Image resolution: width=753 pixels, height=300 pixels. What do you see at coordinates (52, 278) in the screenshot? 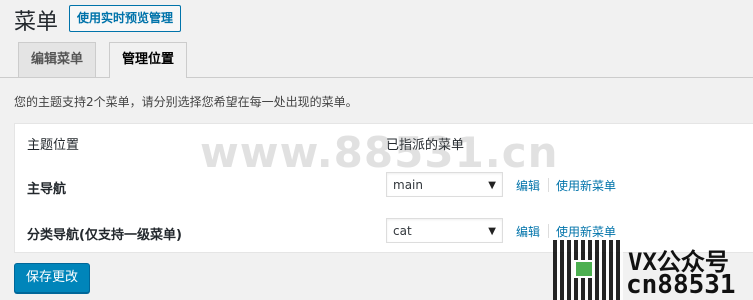
I see `save-changes-button: 保存更改` at bounding box center [52, 278].